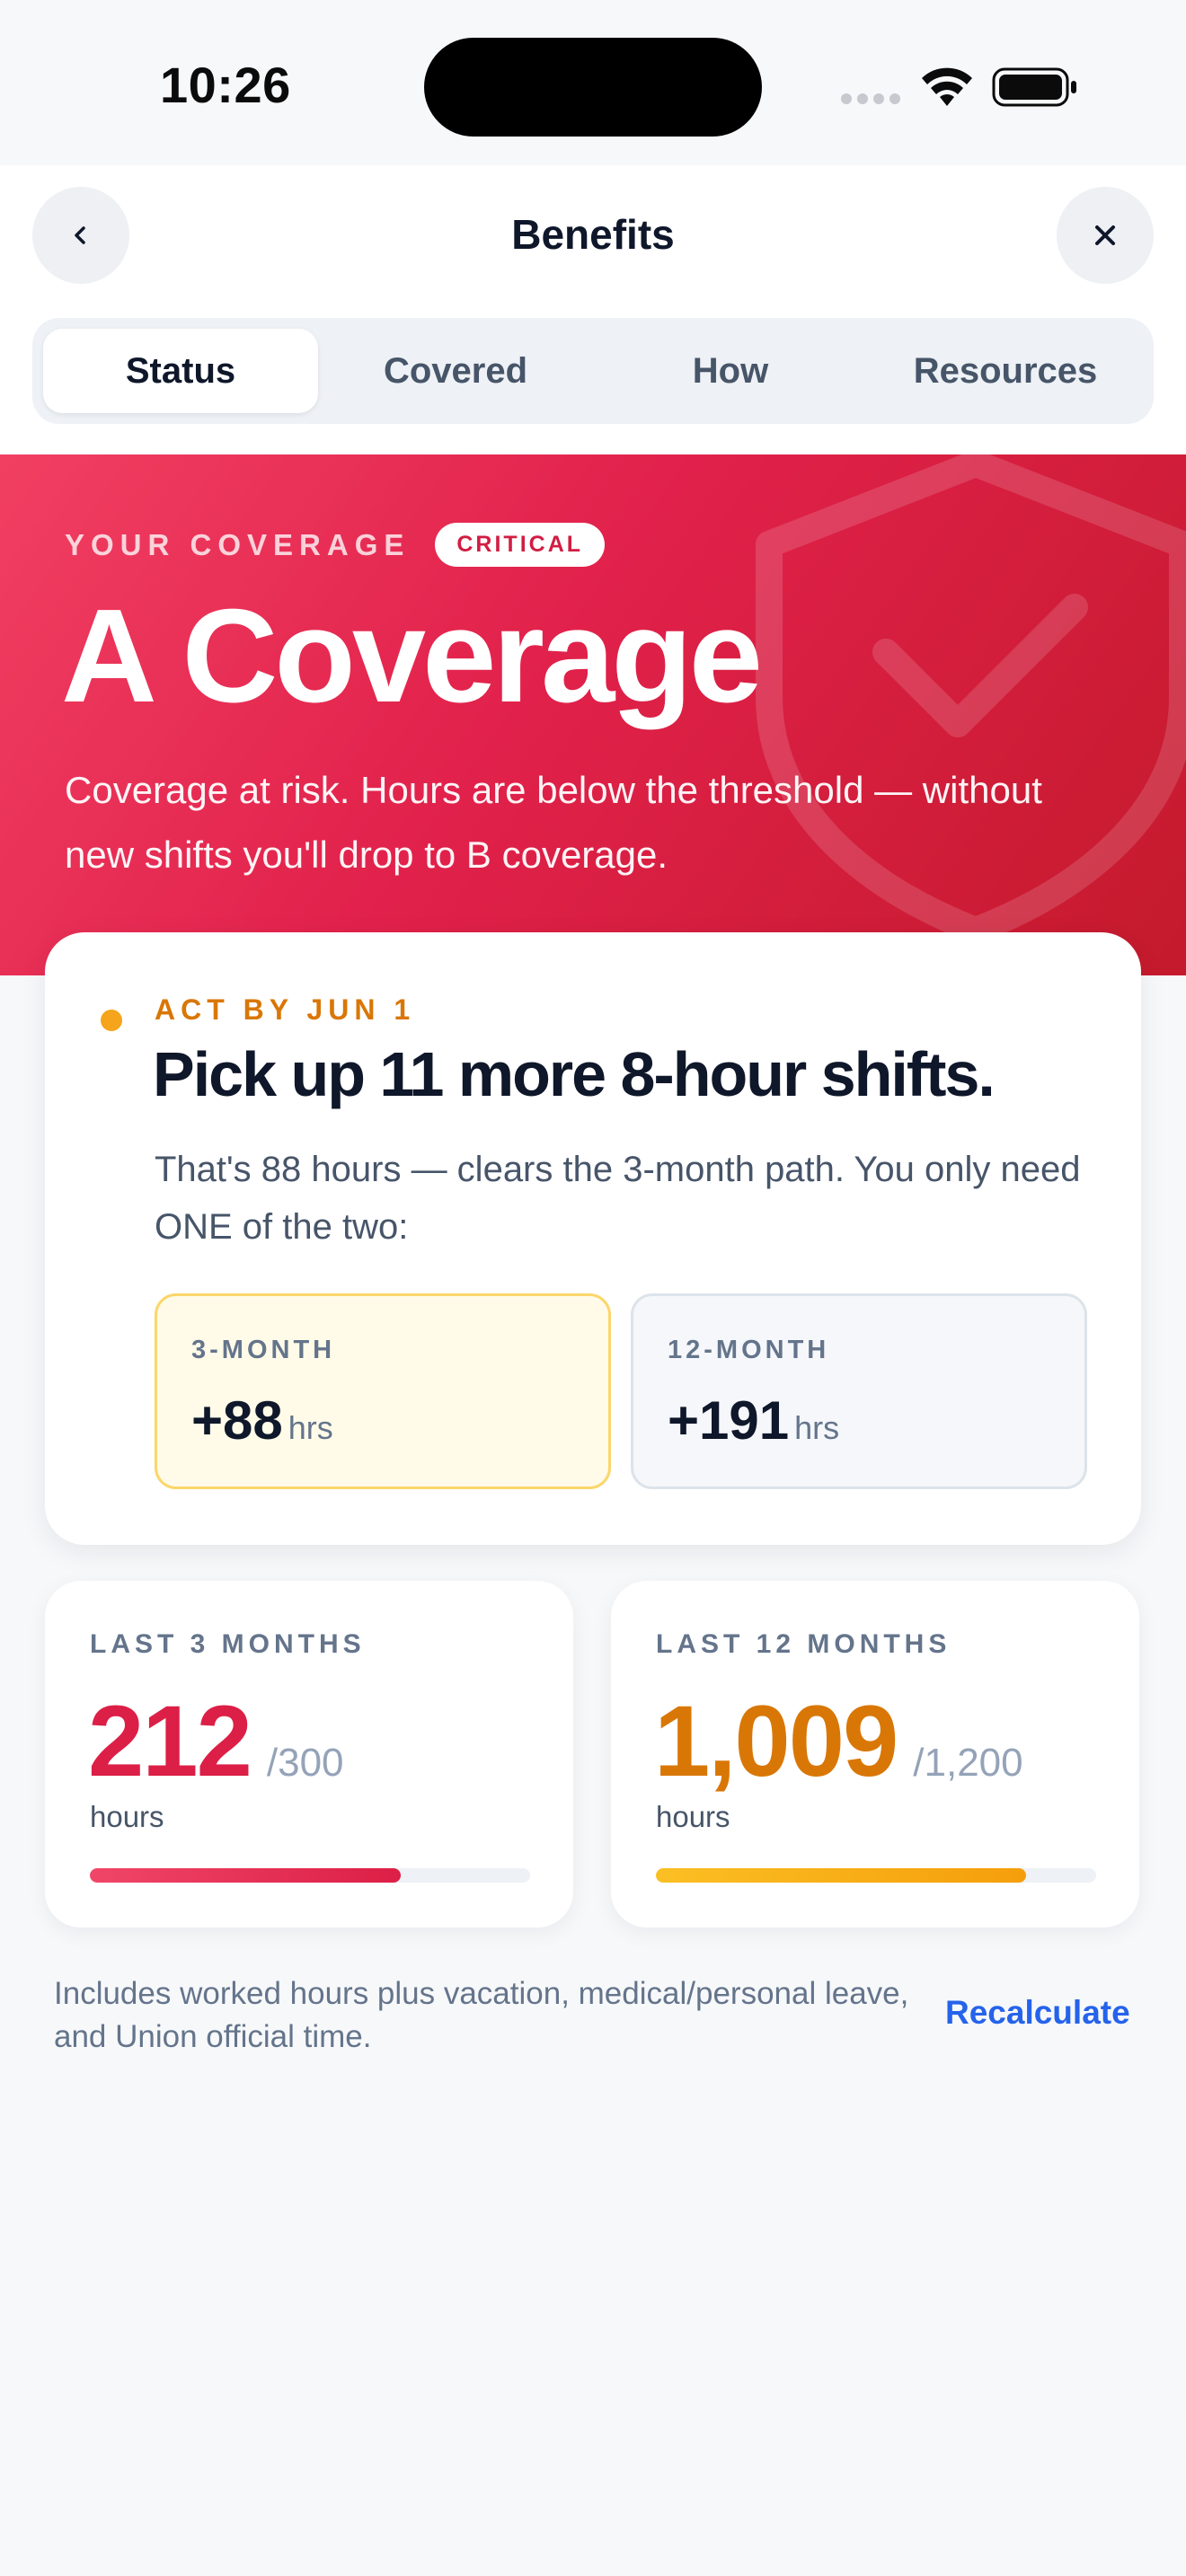 This screenshot has width=1186, height=2576. What do you see at coordinates (1005, 371) in the screenshot?
I see `tab-resources: Resources` at bounding box center [1005, 371].